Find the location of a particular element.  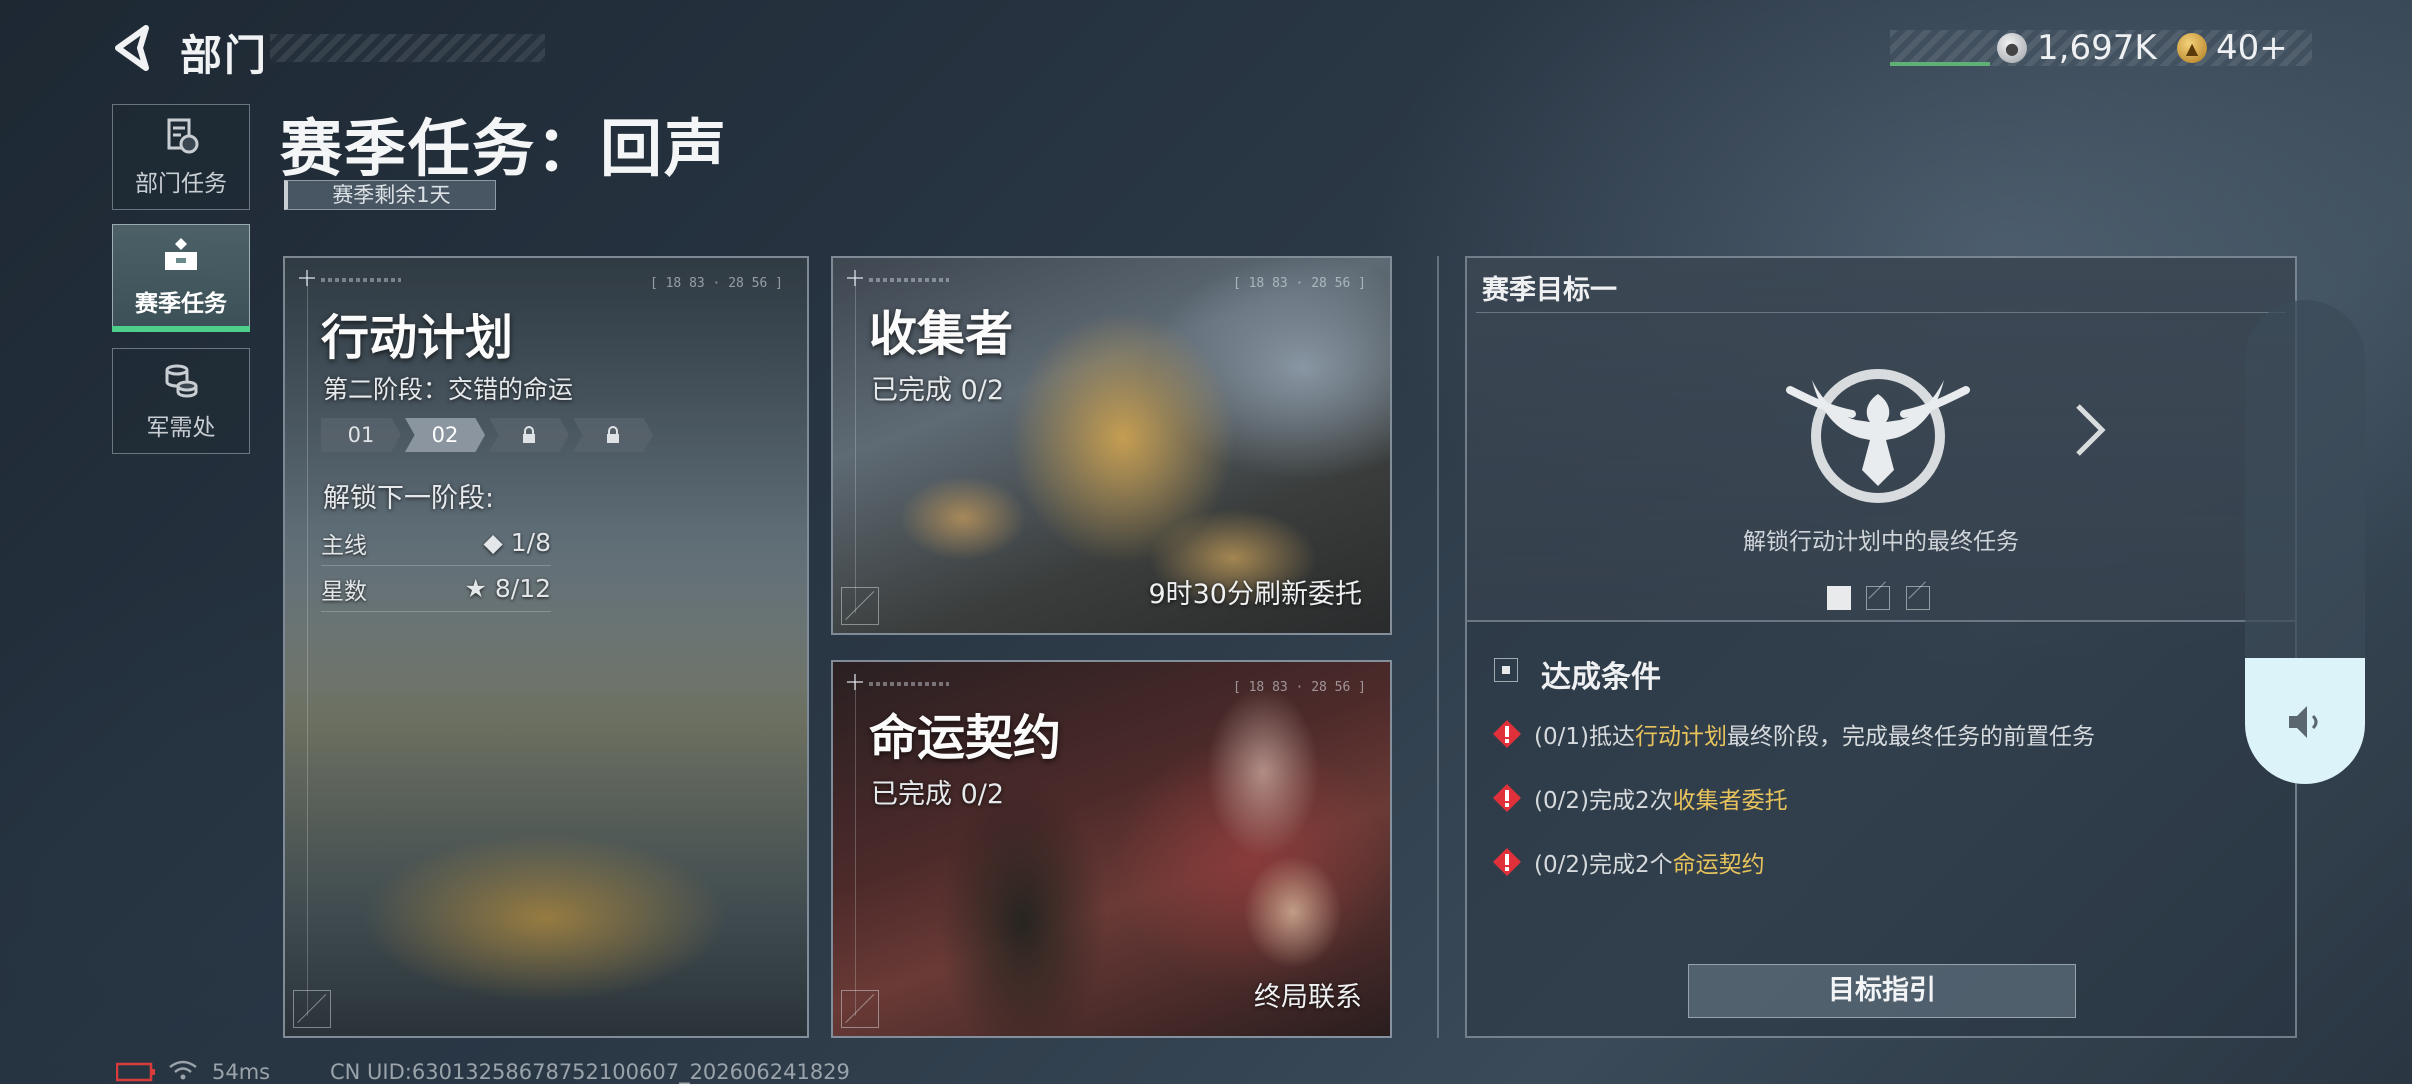

goal-guide-button: 目标指引 is located at coordinates (1882, 991).